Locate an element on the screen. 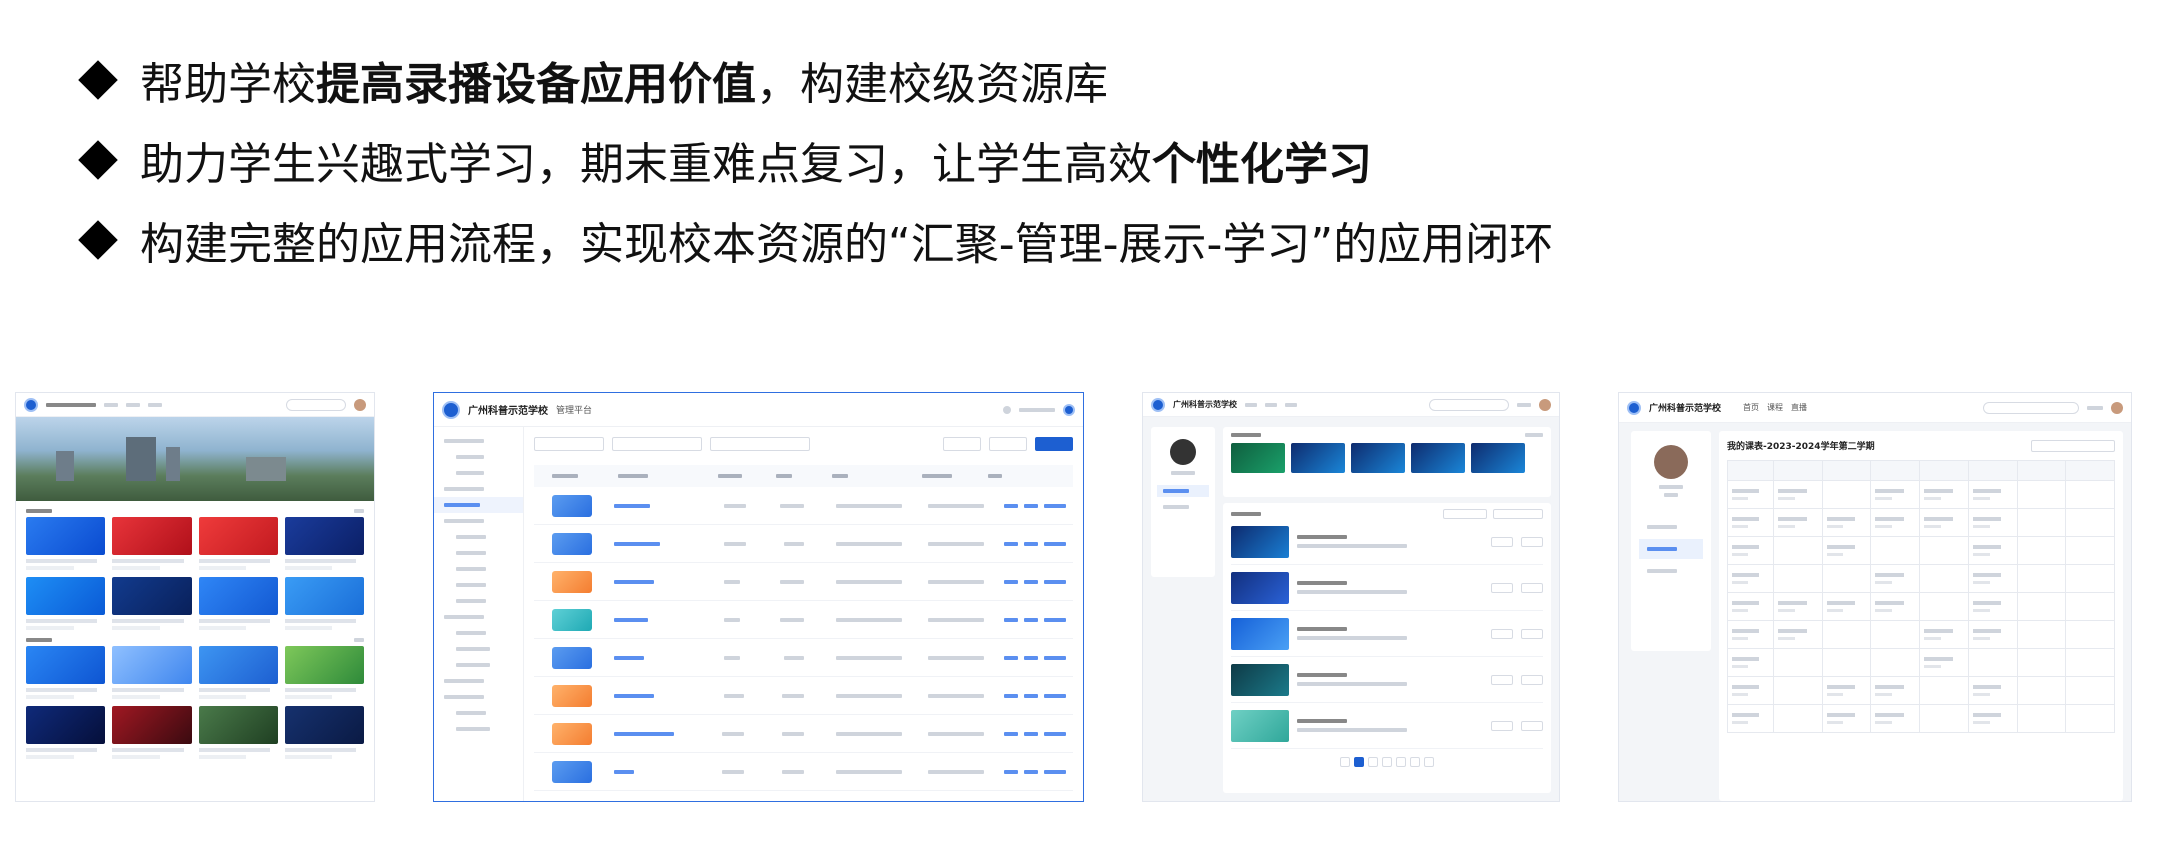  admin-user-name is located at coordinates (1037, 409).